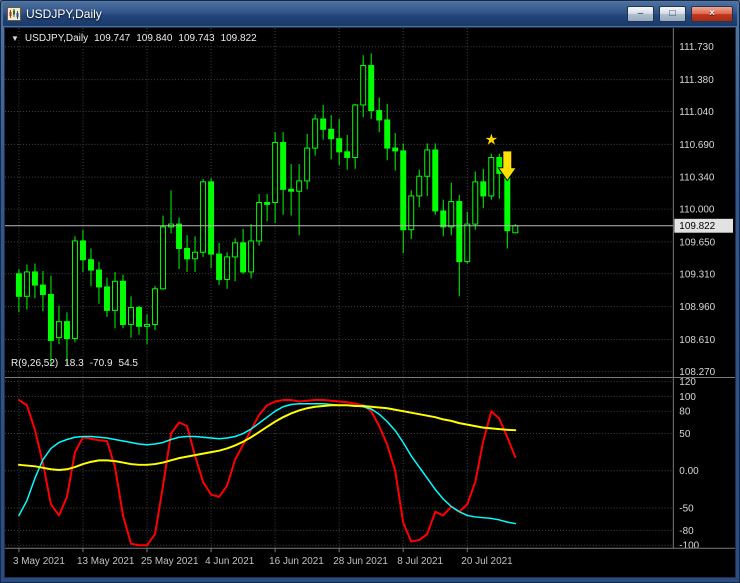  Describe the element at coordinates (686, 508) in the screenshot. I see `svg-text: -50` at that location.